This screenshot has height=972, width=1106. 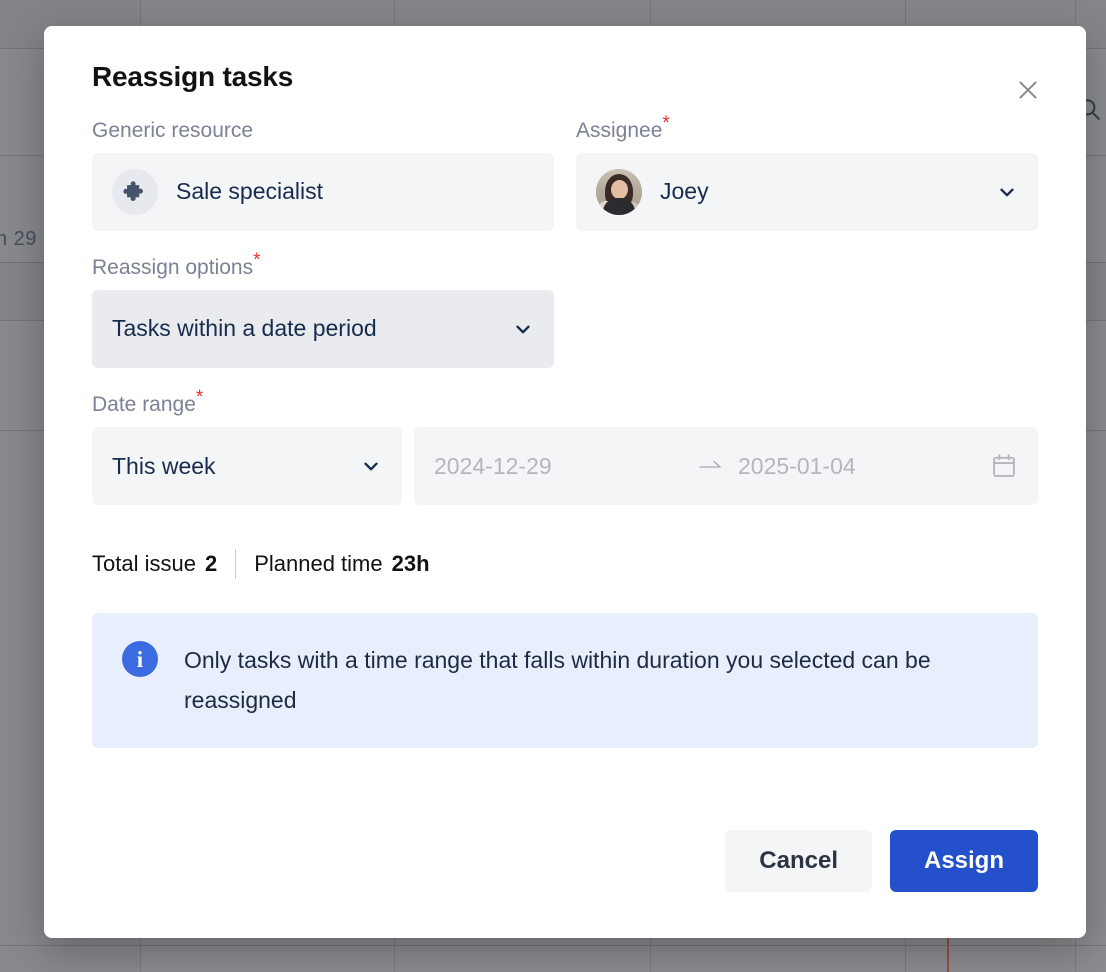 What do you see at coordinates (250, 191) in the screenshot?
I see `generic-resource-value: Sale specialist` at bounding box center [250, 191].